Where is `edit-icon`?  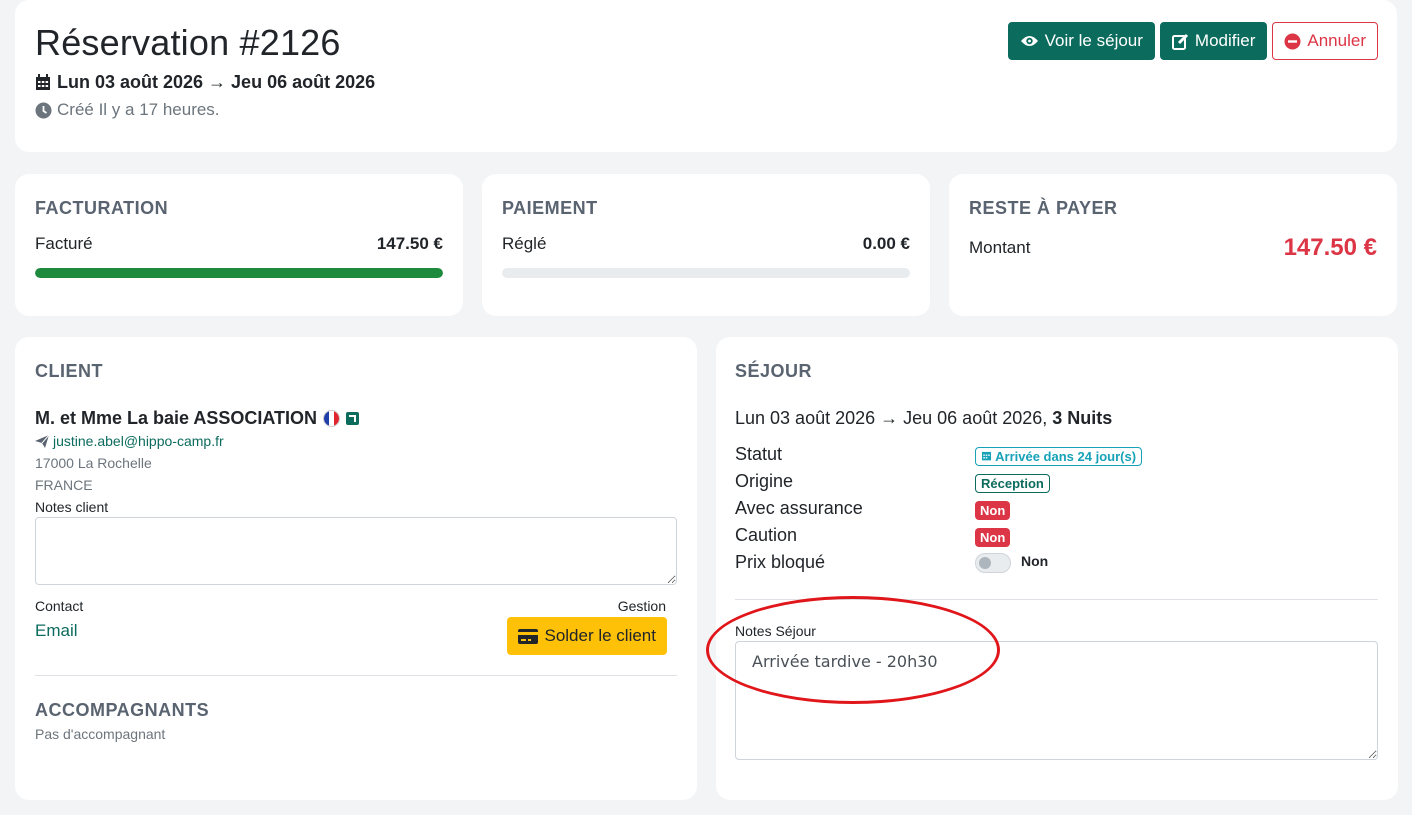
edit-icon is located at coordinates (1179, 41).